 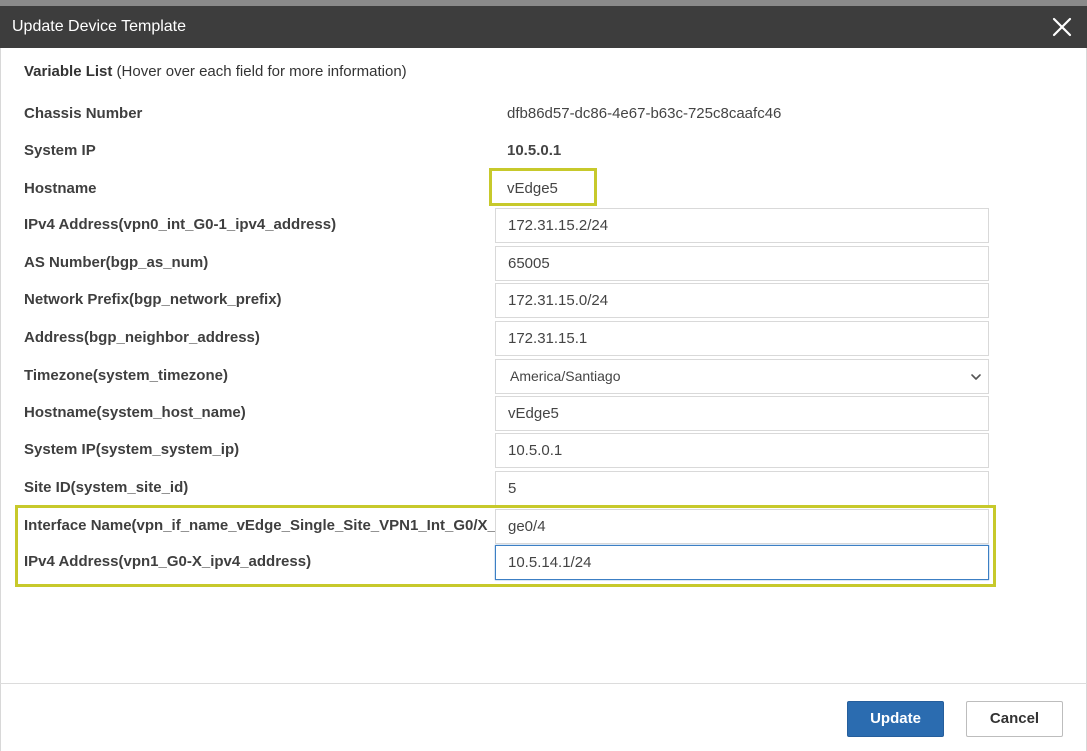 I want to click on field-label-system-ip: System IP(system_system_ip), so click(x=132, y=449).